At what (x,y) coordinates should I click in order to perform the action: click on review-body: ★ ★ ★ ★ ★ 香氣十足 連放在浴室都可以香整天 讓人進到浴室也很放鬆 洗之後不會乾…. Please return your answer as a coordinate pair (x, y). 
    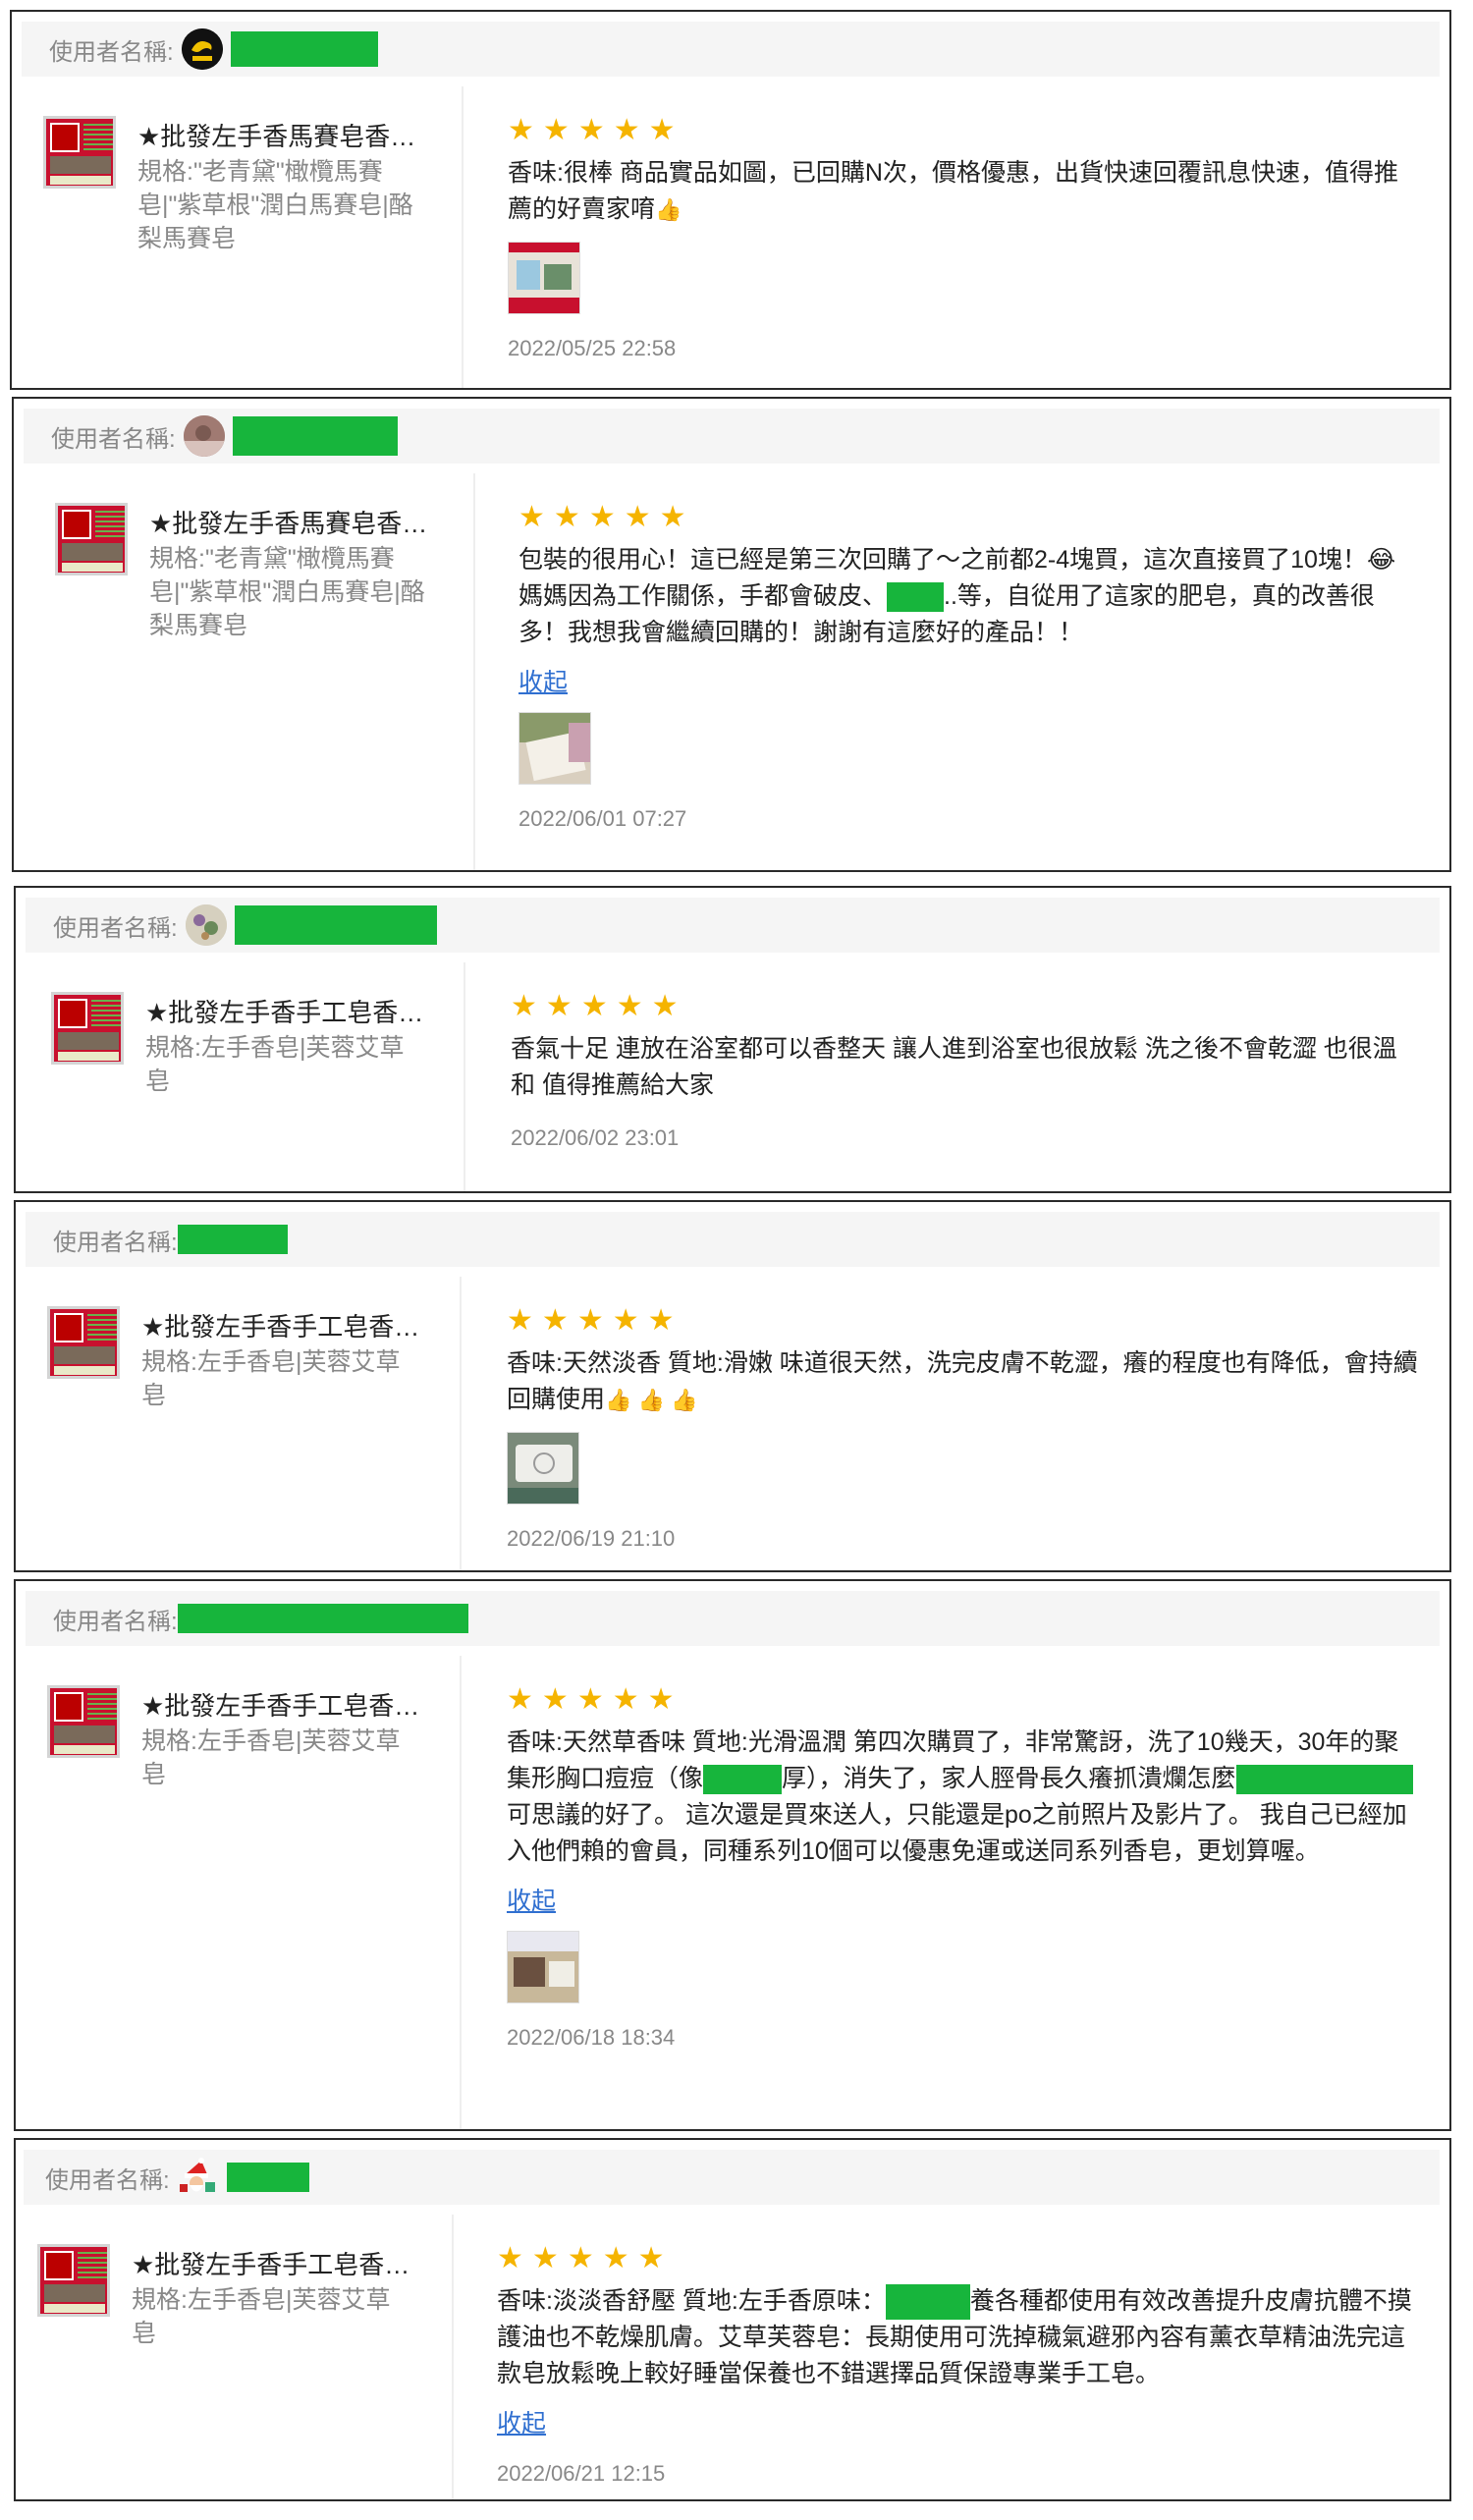
    Looking at the image, I should click on (965, 1071).